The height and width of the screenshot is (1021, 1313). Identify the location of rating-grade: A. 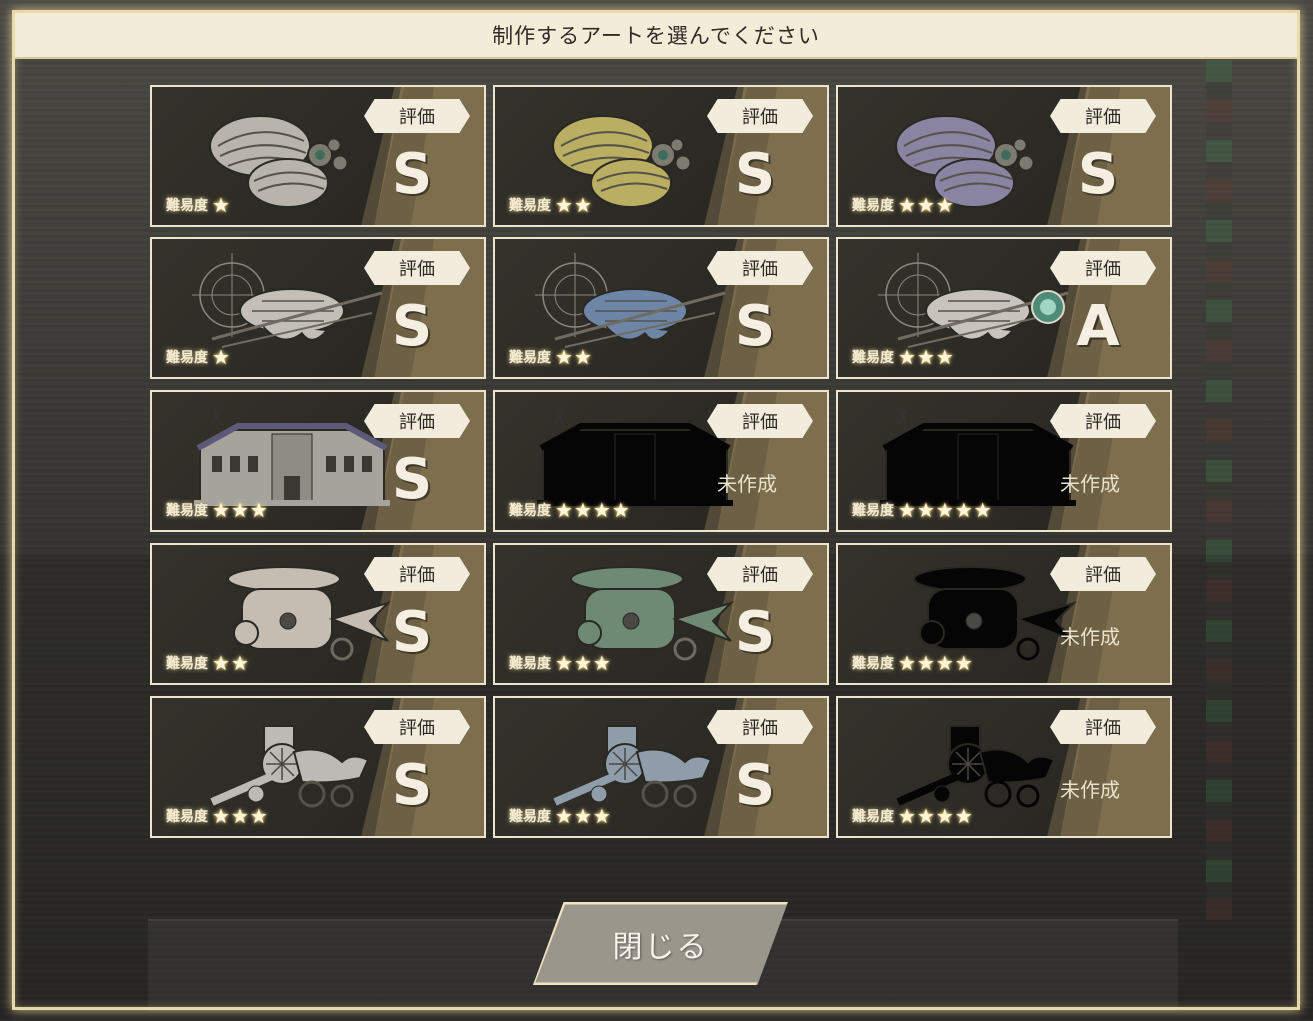
(1098, 326).